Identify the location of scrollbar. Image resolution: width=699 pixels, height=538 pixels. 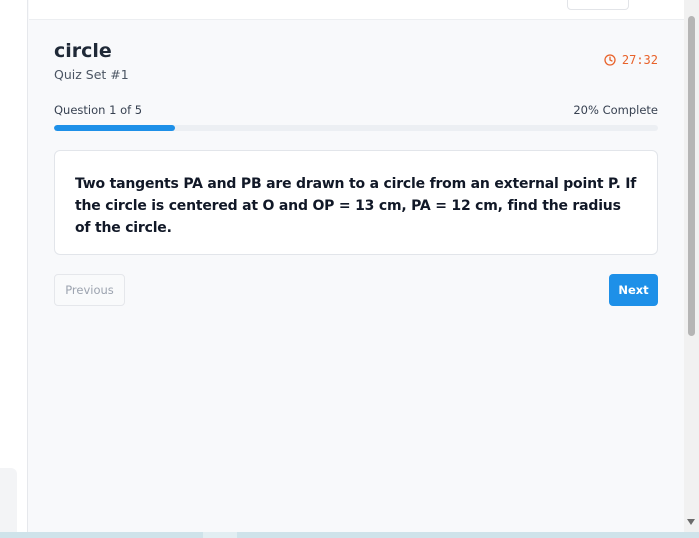
(691, 266).